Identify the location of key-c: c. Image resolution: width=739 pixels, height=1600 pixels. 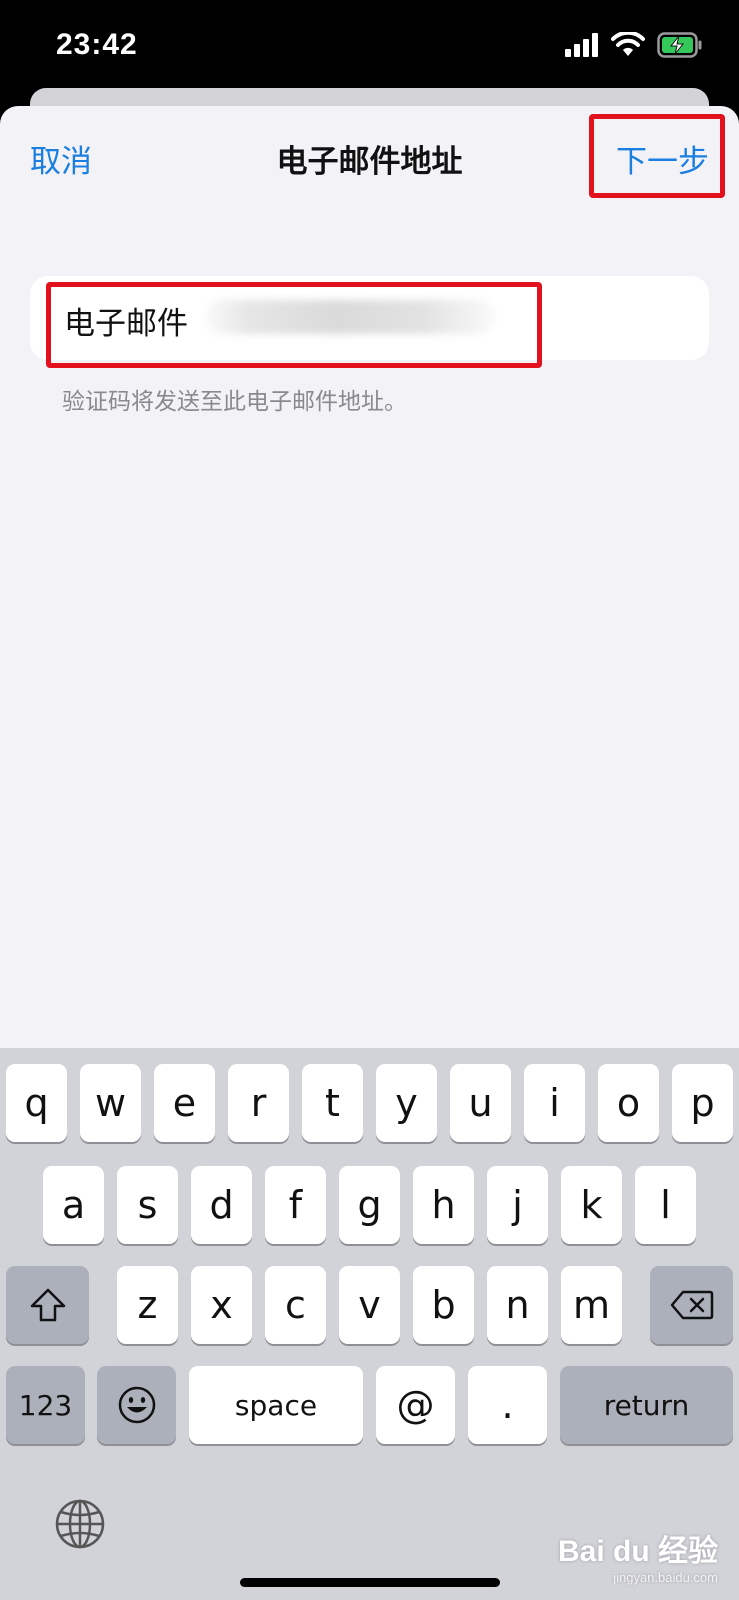
(295, 1305).